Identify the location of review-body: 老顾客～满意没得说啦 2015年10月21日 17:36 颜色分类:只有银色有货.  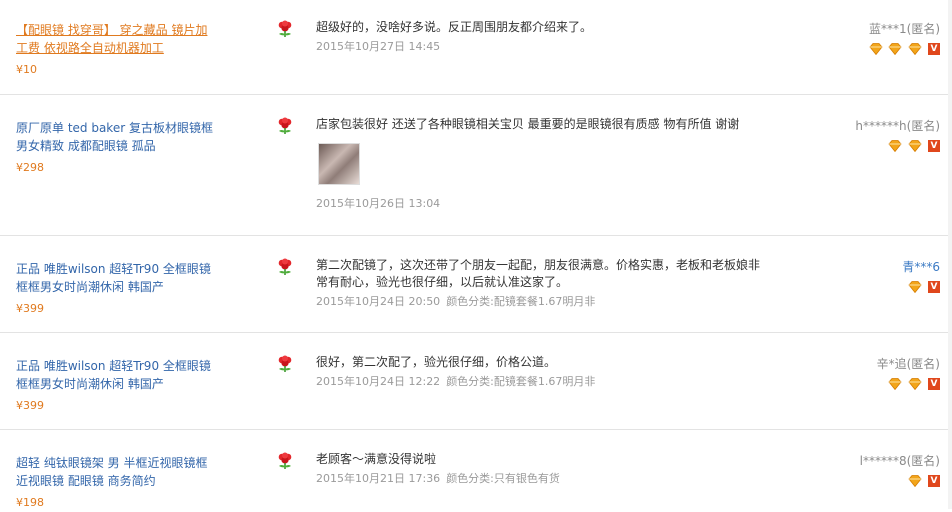
(546, 469).